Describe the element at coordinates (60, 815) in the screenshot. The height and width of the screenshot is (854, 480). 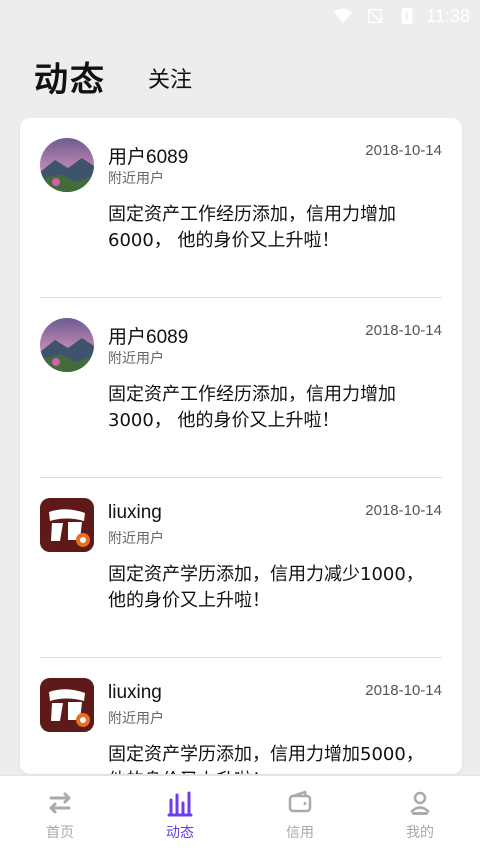
I see `nav-home: 首页` at that location.